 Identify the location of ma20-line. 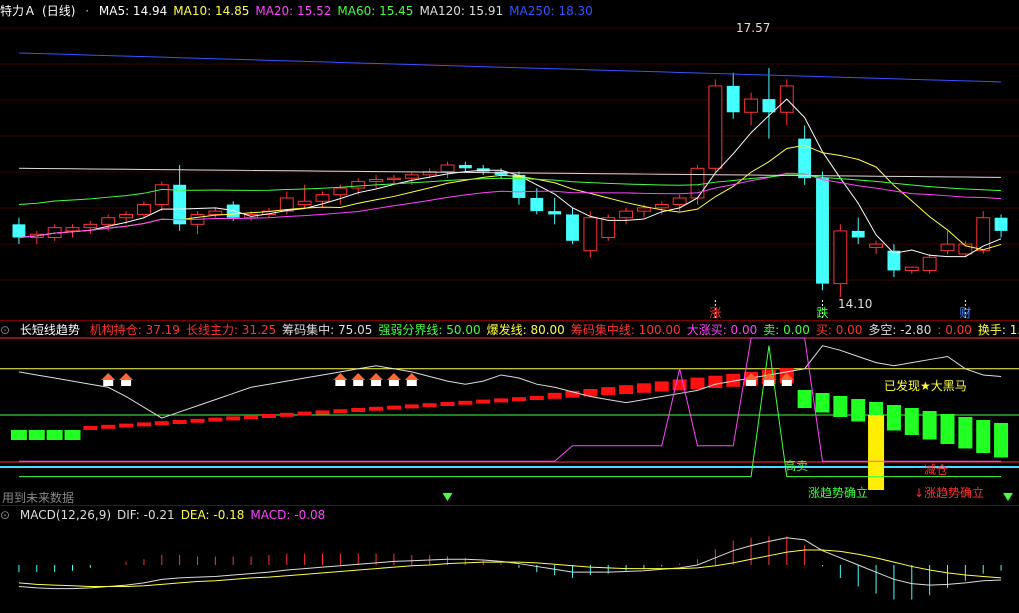
(510, 205).